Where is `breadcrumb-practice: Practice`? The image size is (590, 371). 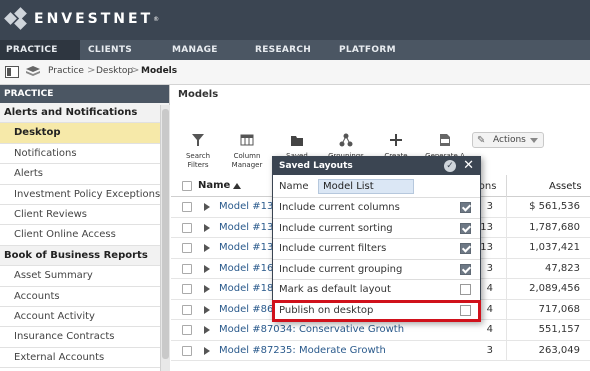 breadcrumb-practice: Practice is located at coordinates (66, 71).